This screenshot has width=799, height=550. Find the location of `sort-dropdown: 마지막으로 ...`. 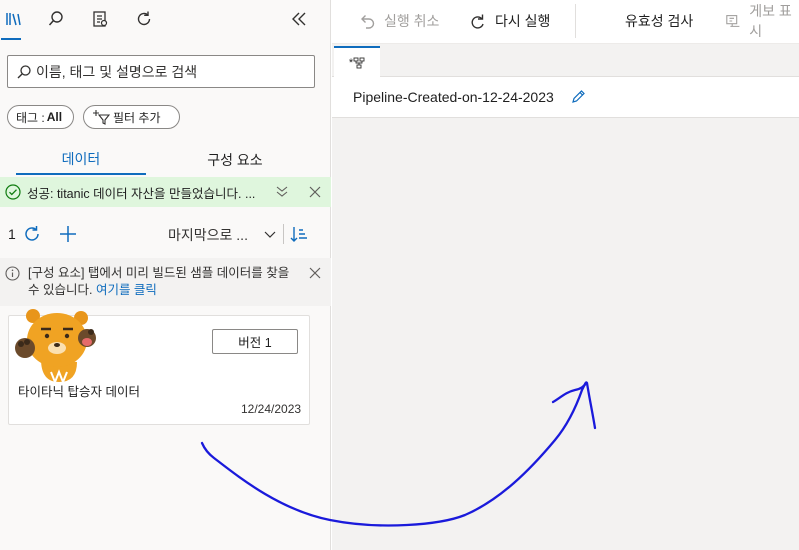

sort-dropdown: 마지막으로 ... is located at coordinates (208, 235).